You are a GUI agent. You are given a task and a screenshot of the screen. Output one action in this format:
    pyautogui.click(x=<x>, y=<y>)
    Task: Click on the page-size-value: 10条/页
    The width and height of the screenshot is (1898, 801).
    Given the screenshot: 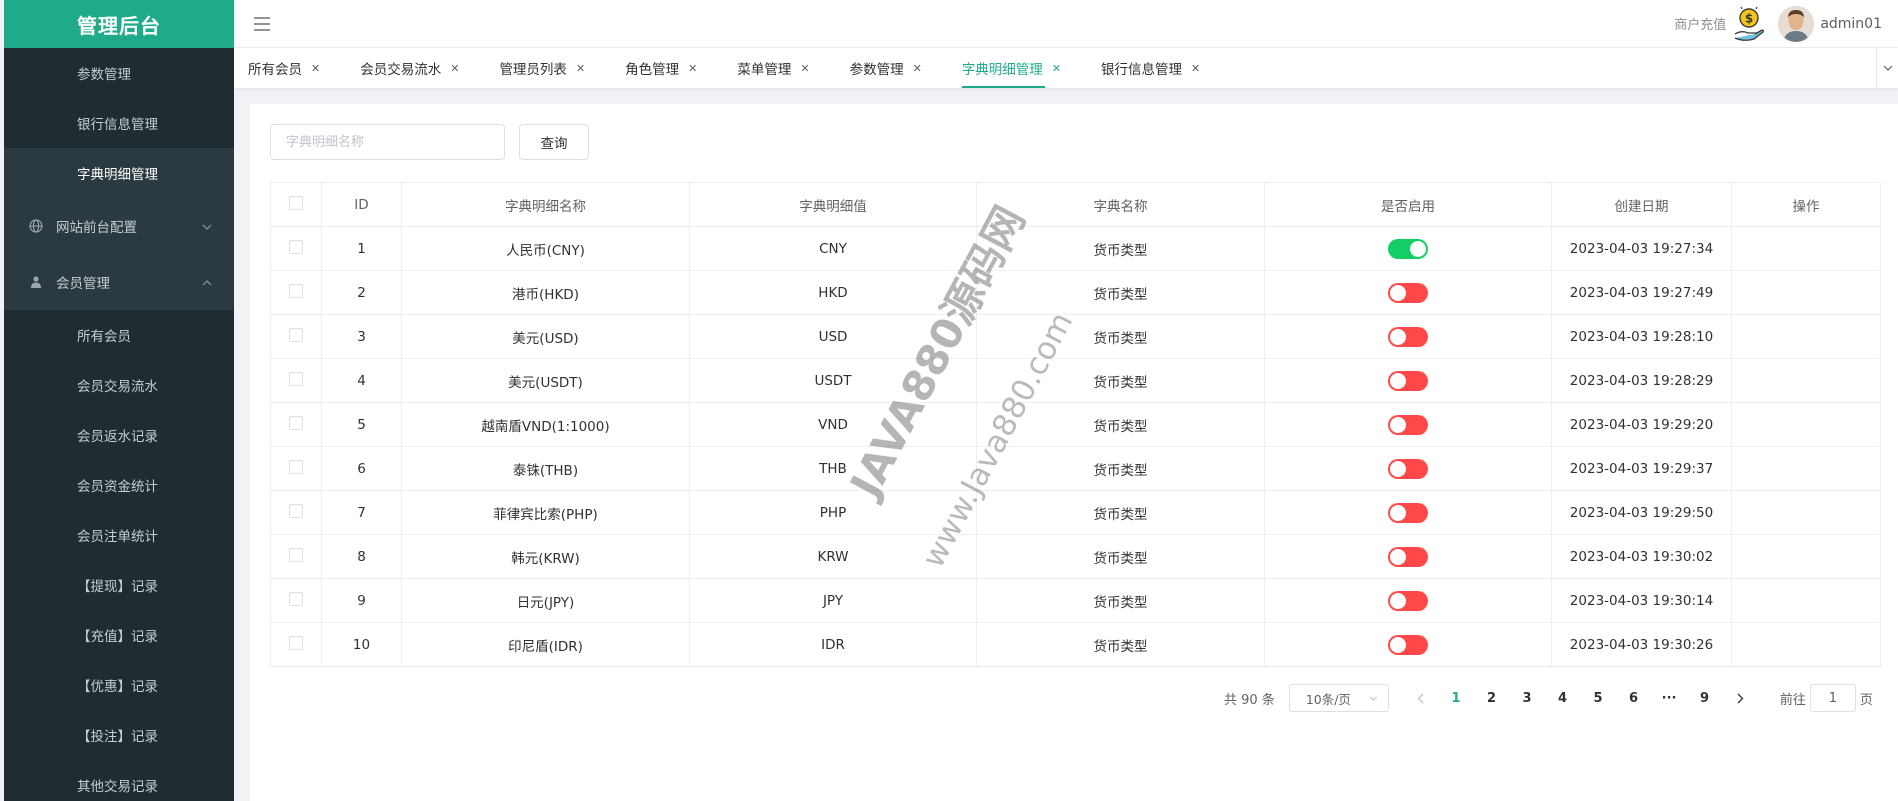 What is the action you would take?
    pyautogui.click(x=1328, y=699)
    